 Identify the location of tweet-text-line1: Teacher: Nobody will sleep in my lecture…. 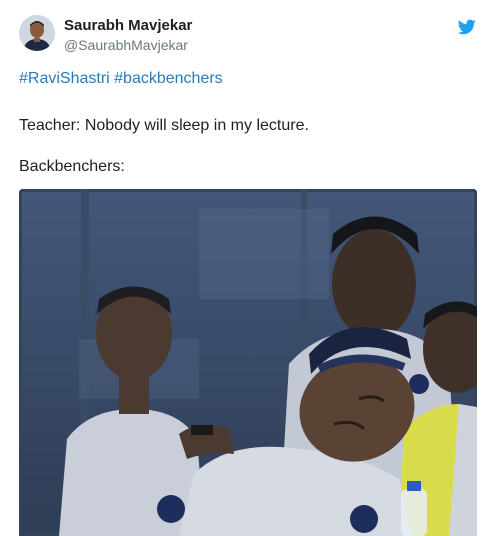
(164, 125).